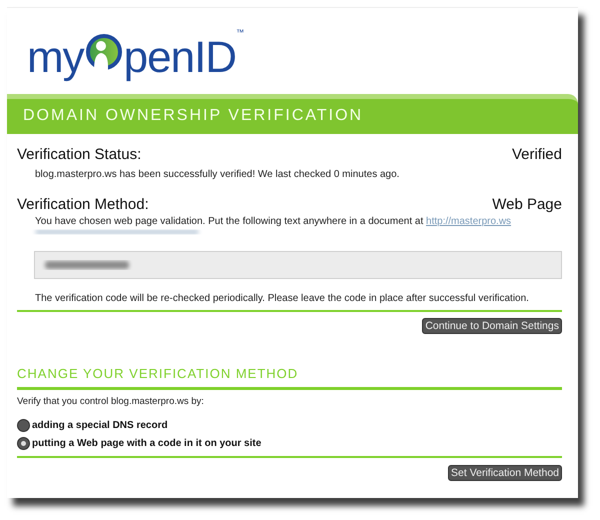 This screenshot has height=520, width=600. Describe the element at coordinates (158, 373) in the screenshot. I see `section-heading: CHANGE YOUR VERIFICATION METHOD` at that location.